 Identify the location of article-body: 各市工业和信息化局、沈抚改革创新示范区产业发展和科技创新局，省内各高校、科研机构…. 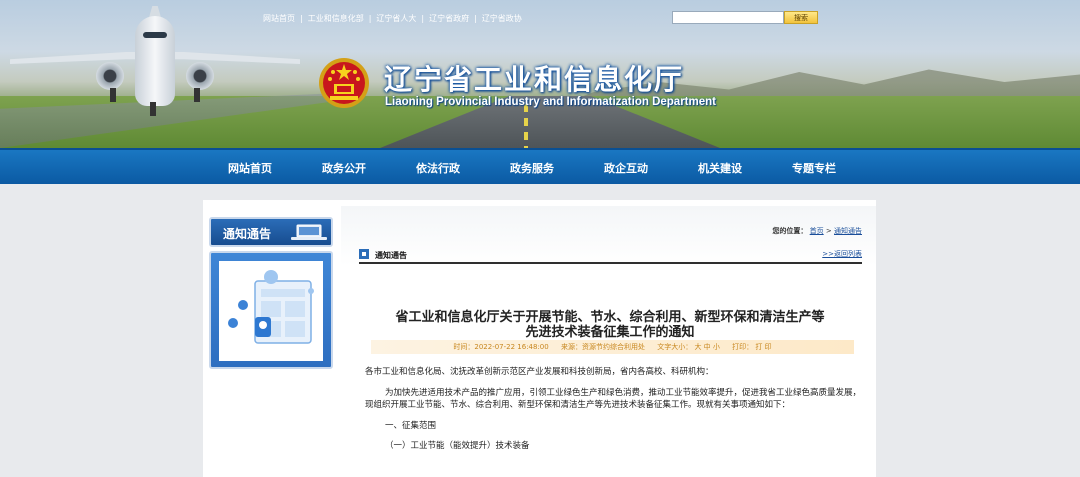
(614, 413).